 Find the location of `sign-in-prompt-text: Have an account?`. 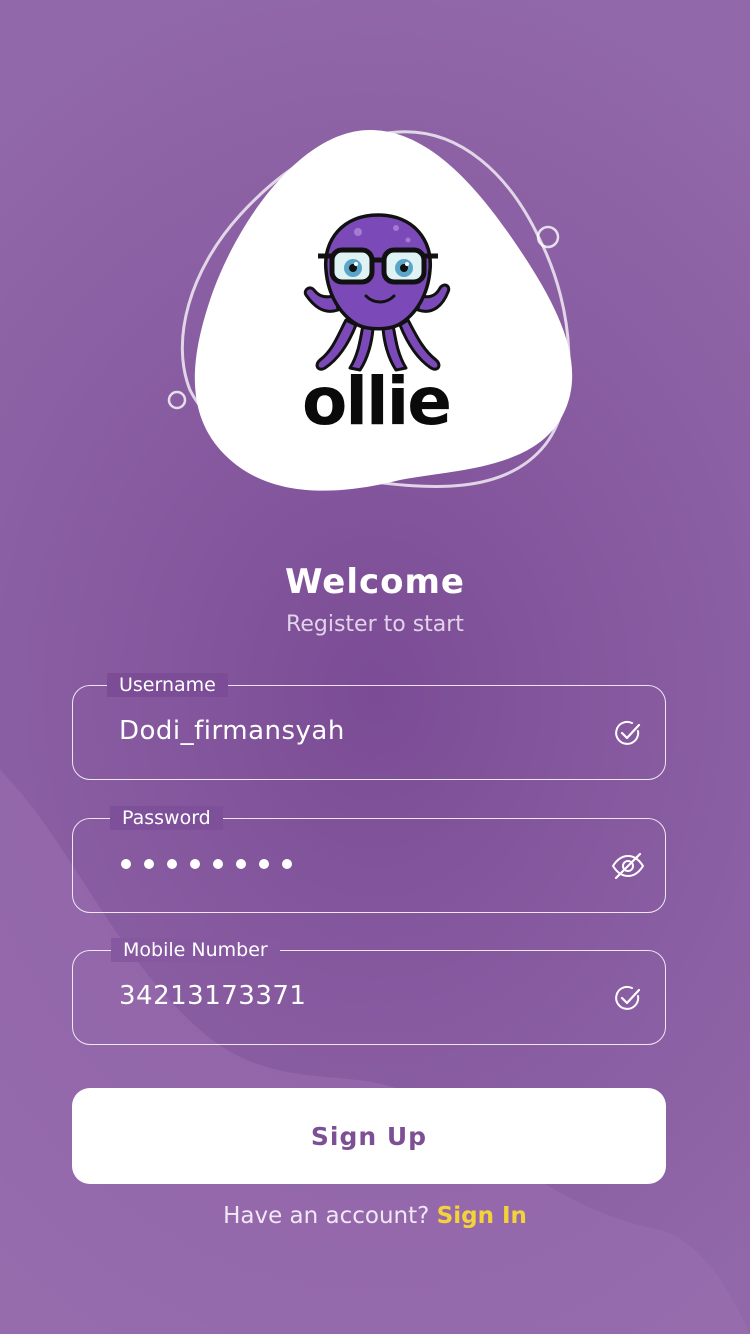

sign-in-prompt-text: Have an account? is located at coordinates (326, 1216).